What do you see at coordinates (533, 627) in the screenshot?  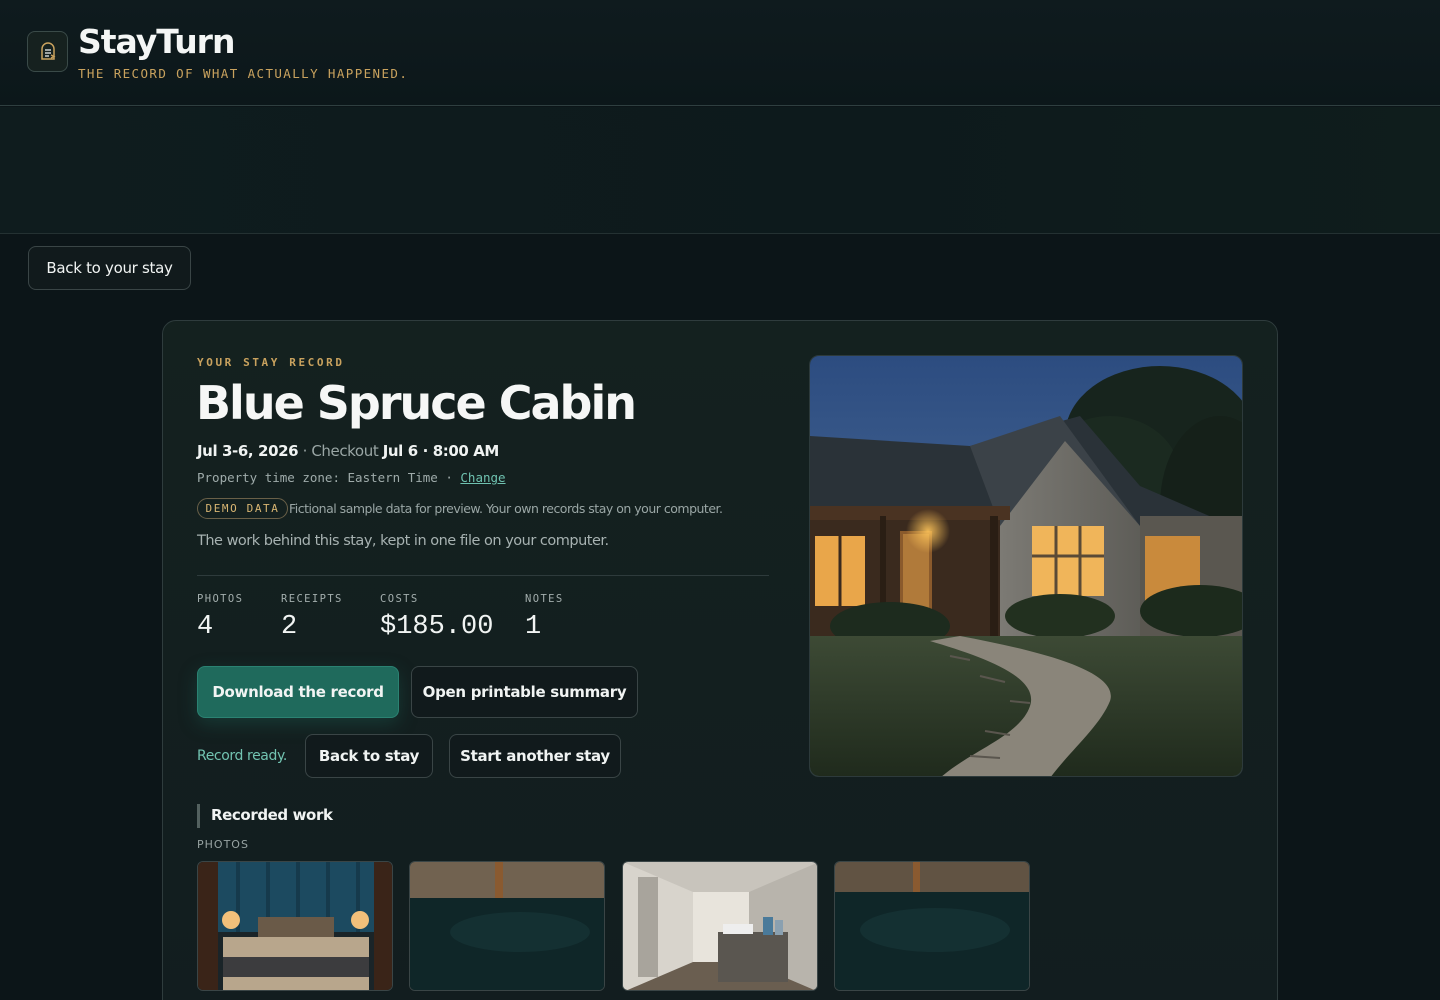 I see `stat-value-notes: 1` at bounding box center [533, 627].